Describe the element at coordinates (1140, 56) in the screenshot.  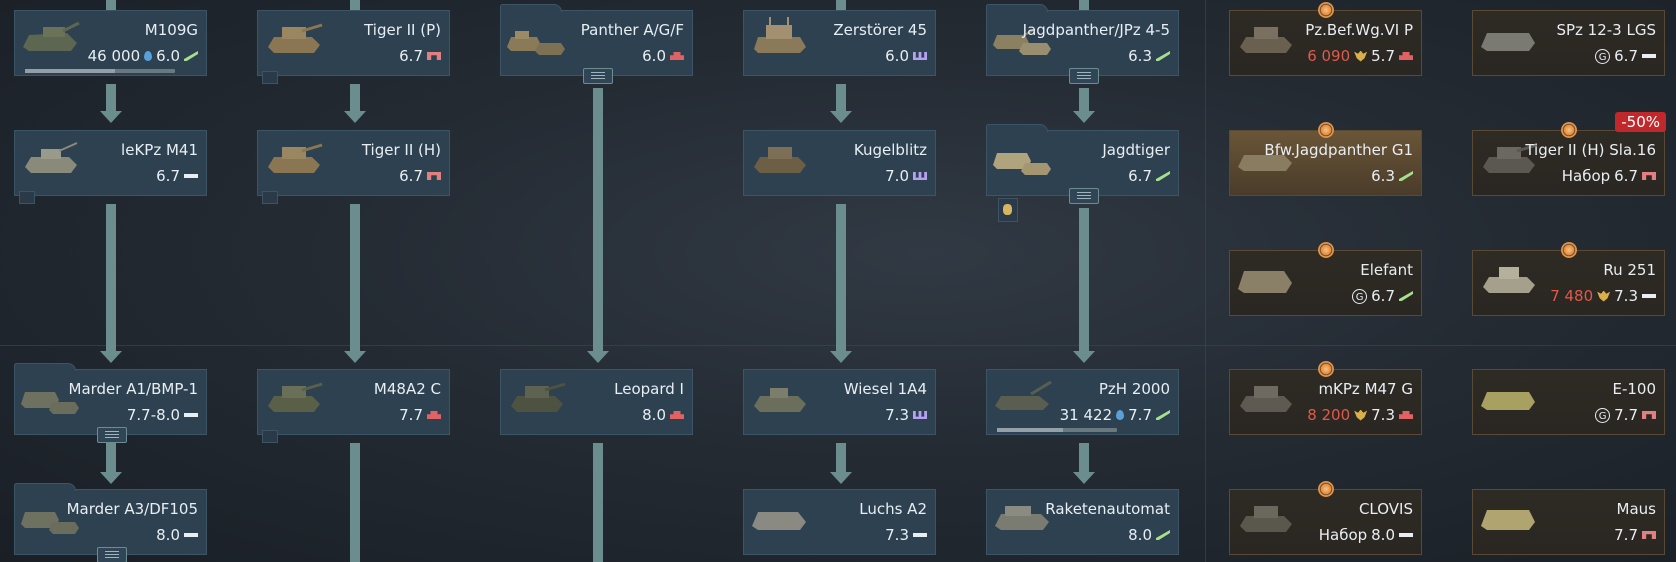
I see `battle-rating: 6.3` at that location.